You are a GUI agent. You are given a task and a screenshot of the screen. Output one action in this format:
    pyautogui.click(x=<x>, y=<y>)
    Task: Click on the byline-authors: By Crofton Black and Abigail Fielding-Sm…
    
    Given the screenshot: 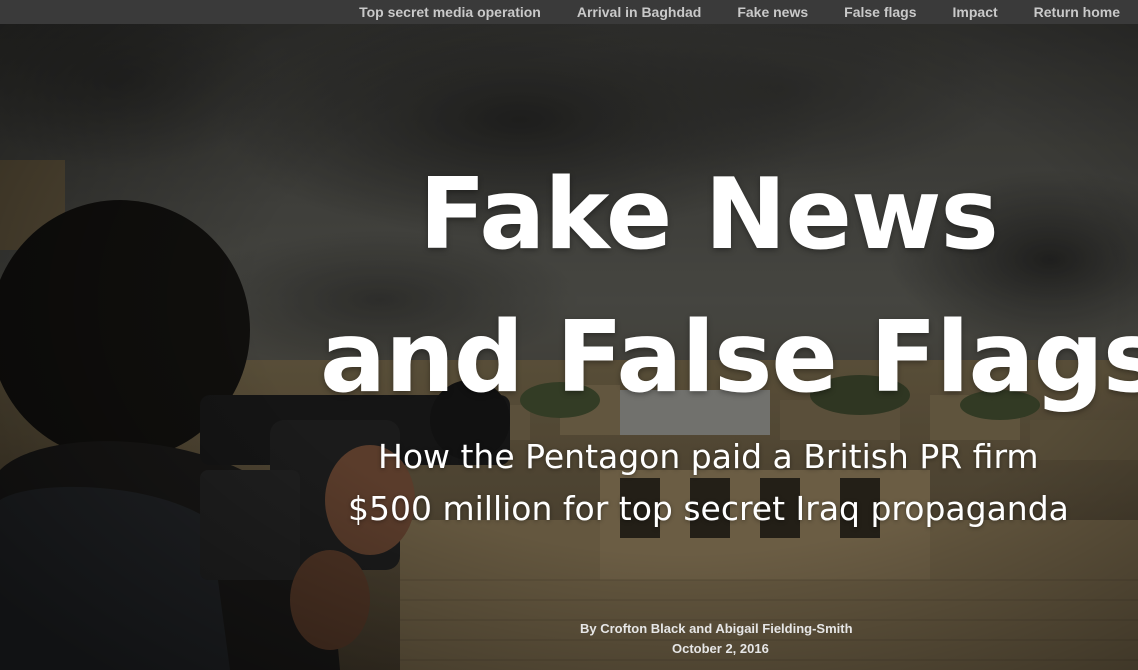 What is the action you would take?
    pyautogui.click(x=716, y=628)
    